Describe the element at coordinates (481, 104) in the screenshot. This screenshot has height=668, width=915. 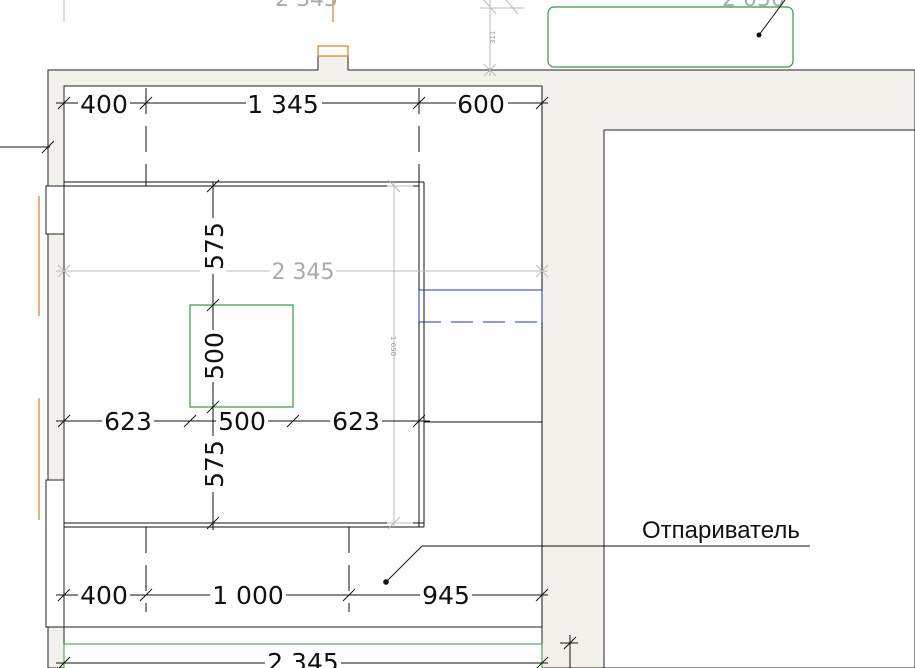
I see `dim-600: 600` at that location.